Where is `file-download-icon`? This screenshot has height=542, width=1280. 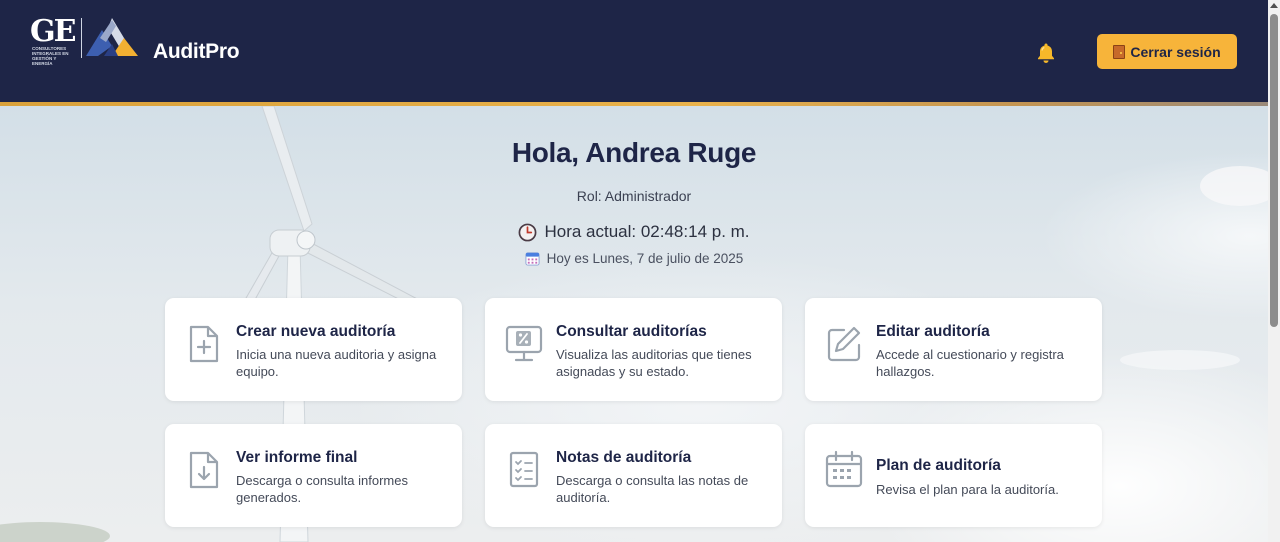
file-download-icon is located at coordinates (204, 470).